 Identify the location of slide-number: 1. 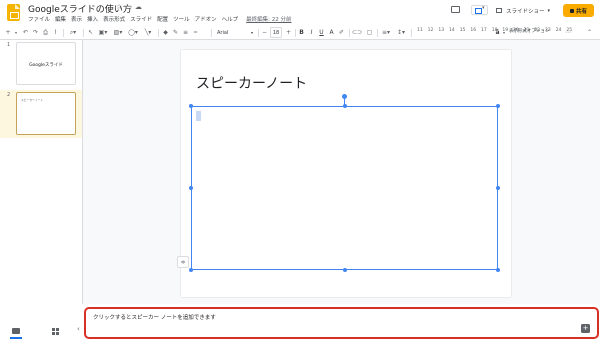
(9, 45).